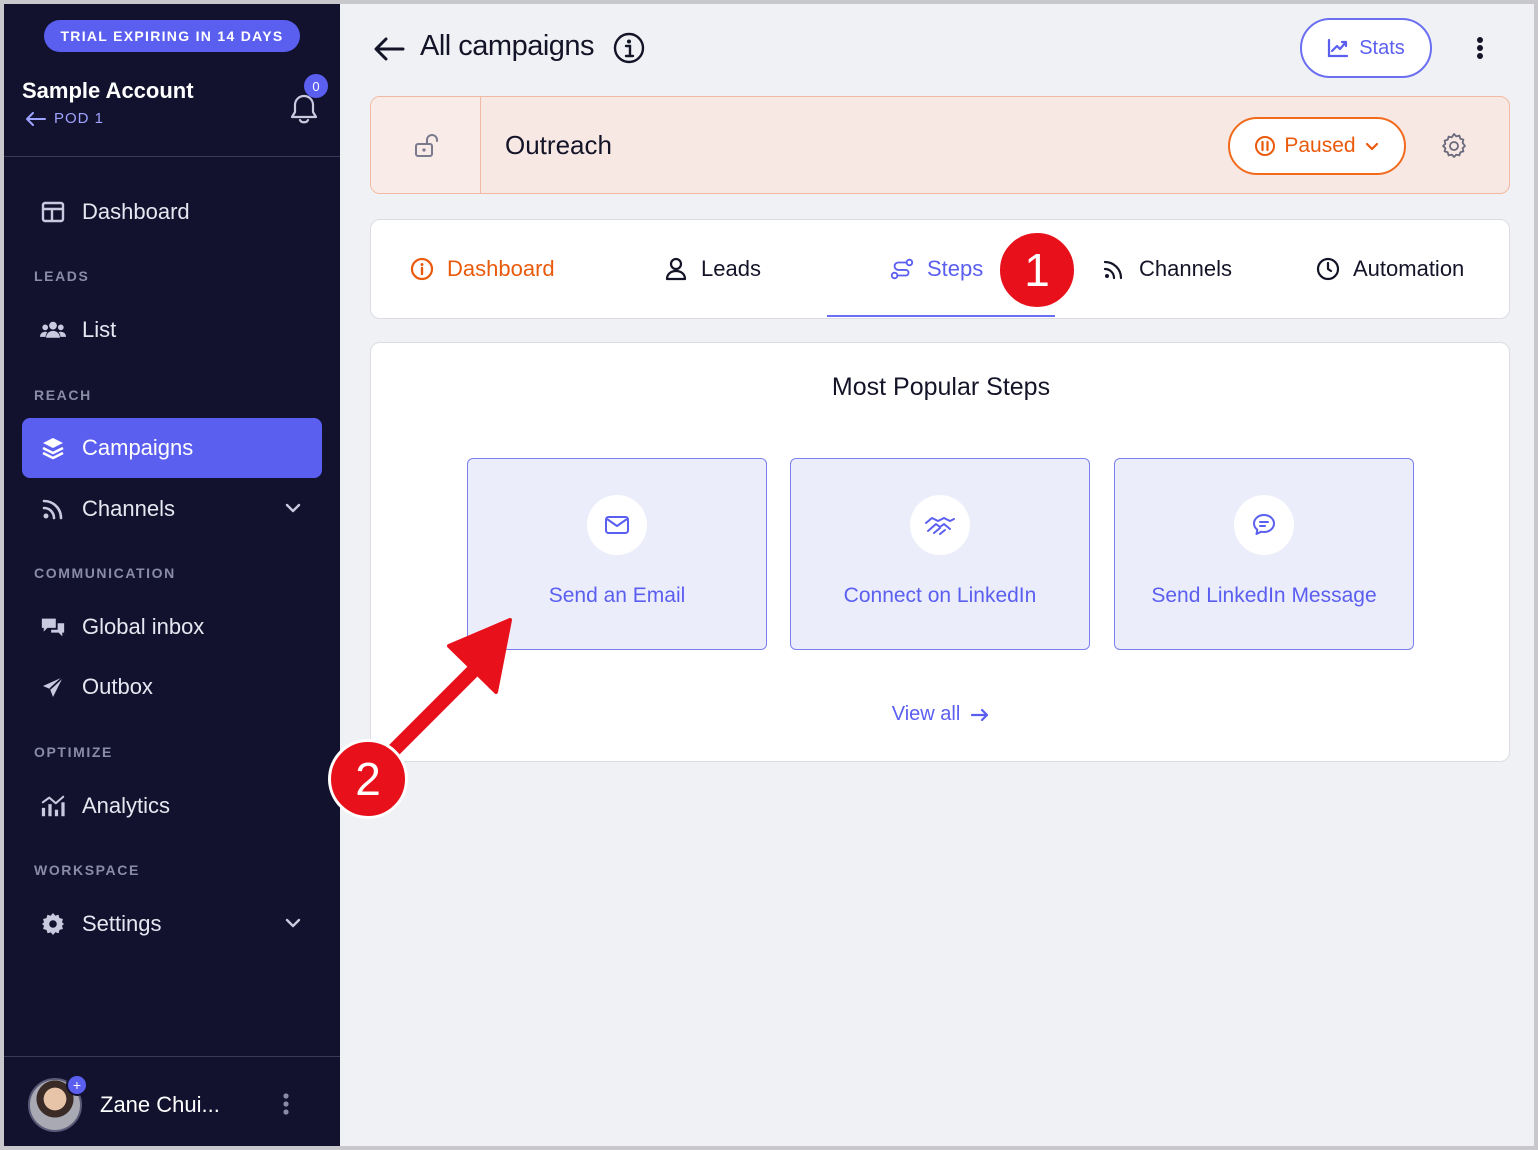  What do you see at coordinates (422, 269) in the screenshot?
I see `info-circle-icon` at bounding box center [422, 269].